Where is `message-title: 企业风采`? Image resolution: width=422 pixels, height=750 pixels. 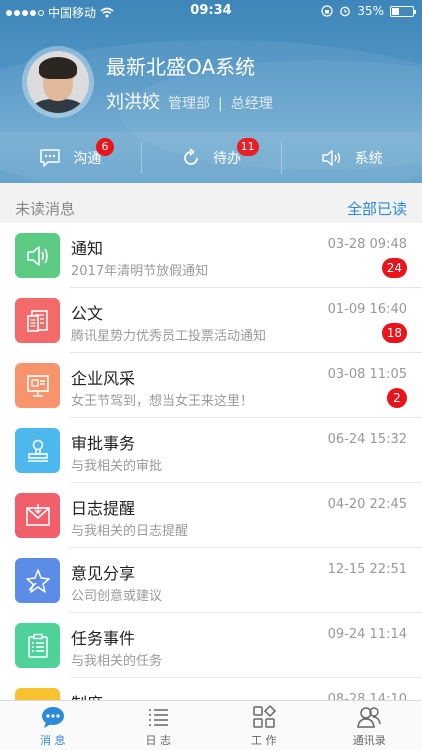
message-title: 企业风采 is located at coordinates (103, 378).